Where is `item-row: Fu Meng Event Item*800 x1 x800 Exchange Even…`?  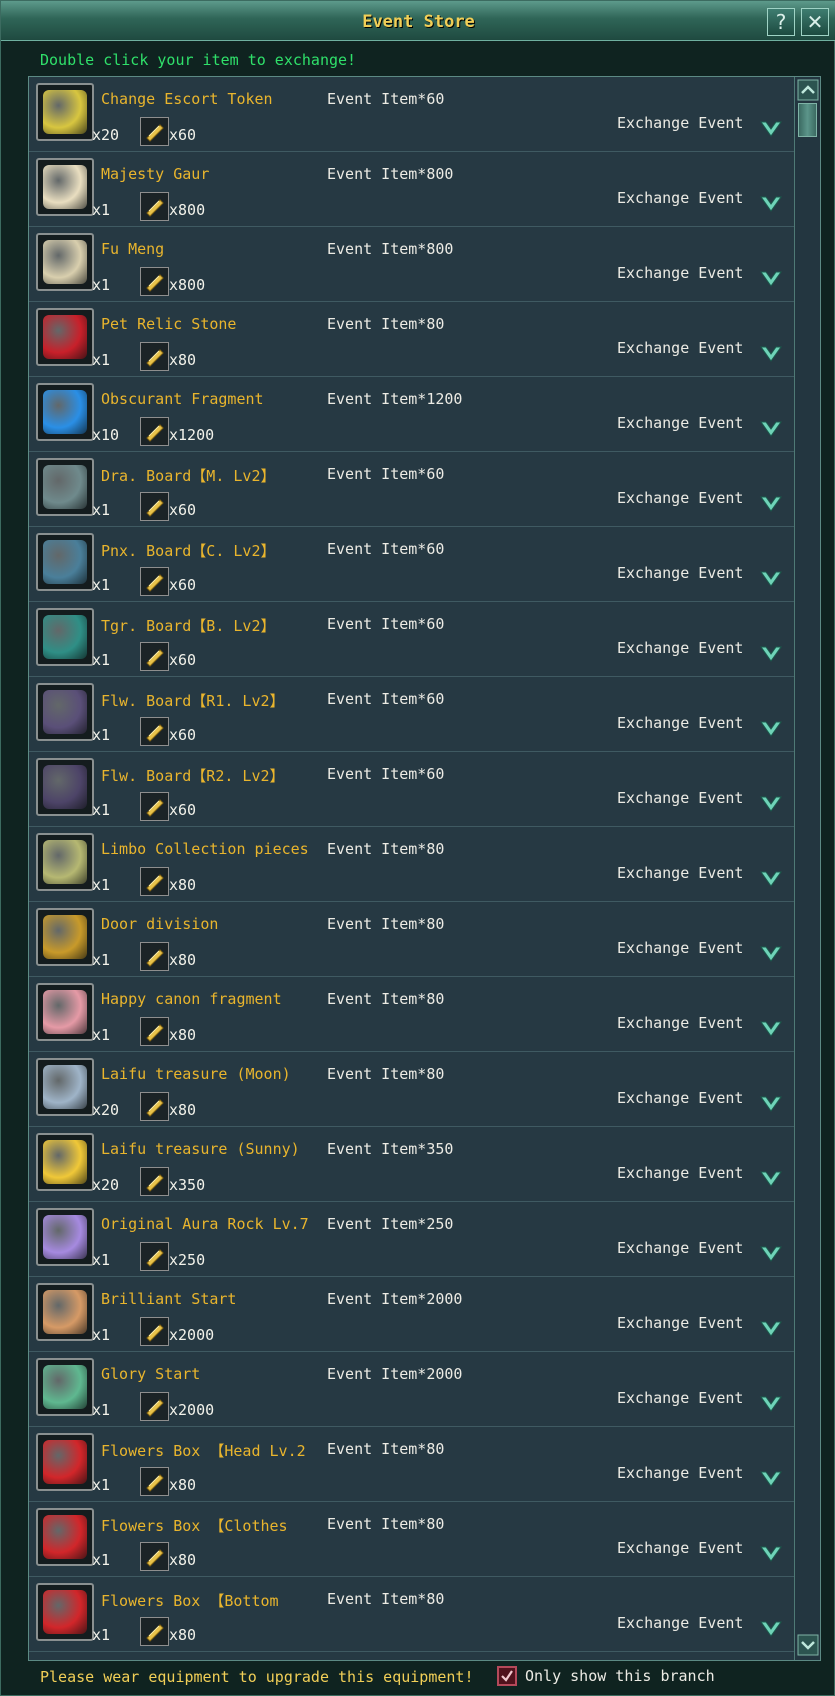 item-row: Fu Meng Event Item*800 x1 x800 Exchange Even… is located at coordinates (411, 264).